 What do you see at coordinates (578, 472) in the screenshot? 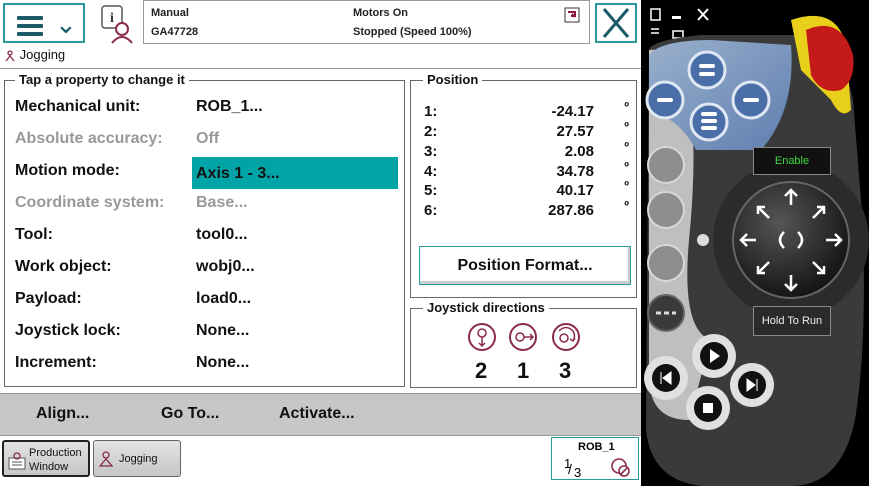
I see `fraction-denominator: 3` at bounding box center [578, 472].